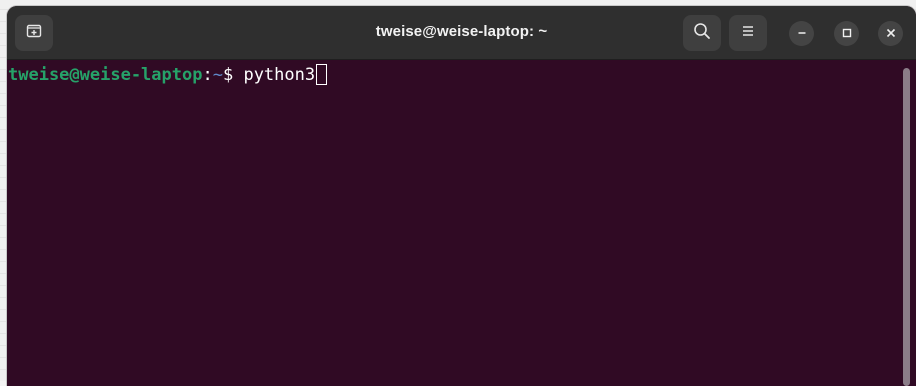 The image size is (916, 386). What do you see at coordinates (279, 75) in the screenshot?
I see `typed-command: python3` at bounding box center [279, 75].